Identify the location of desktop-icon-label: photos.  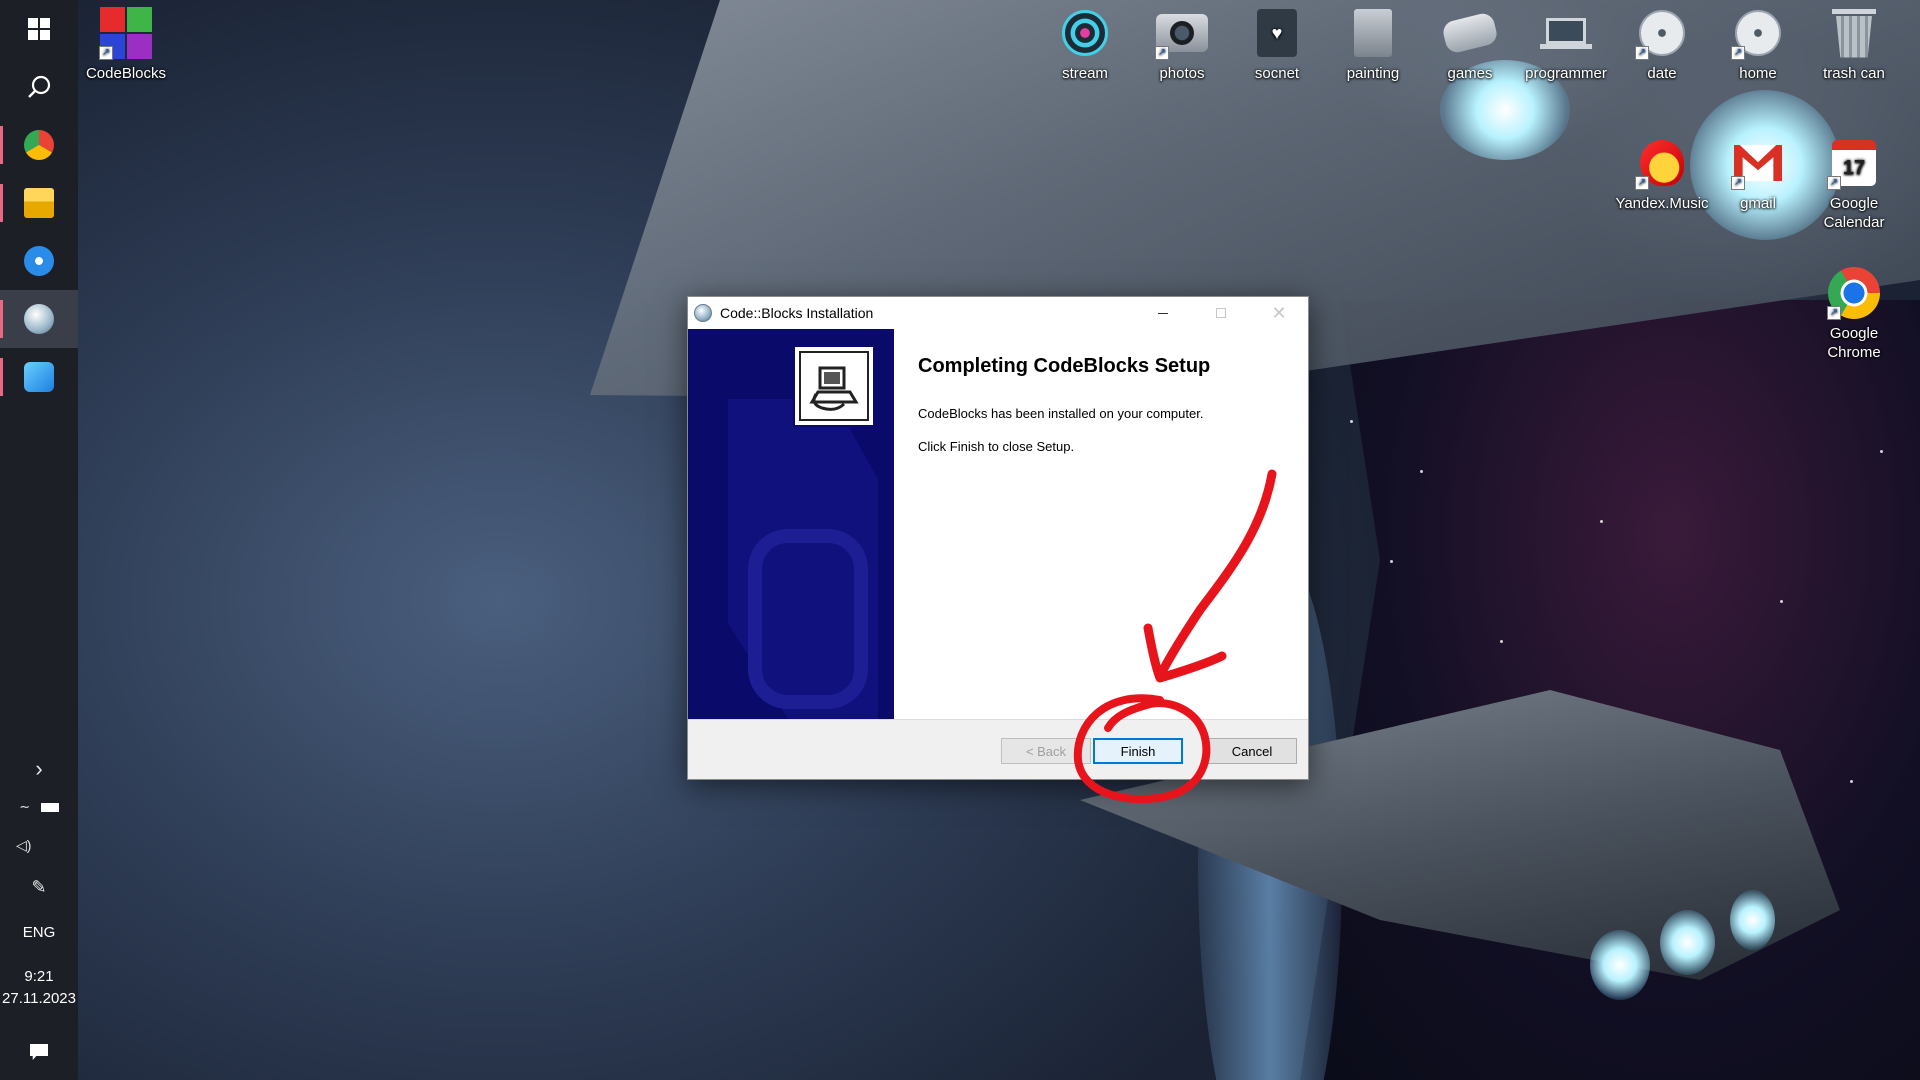
(1182, 73).